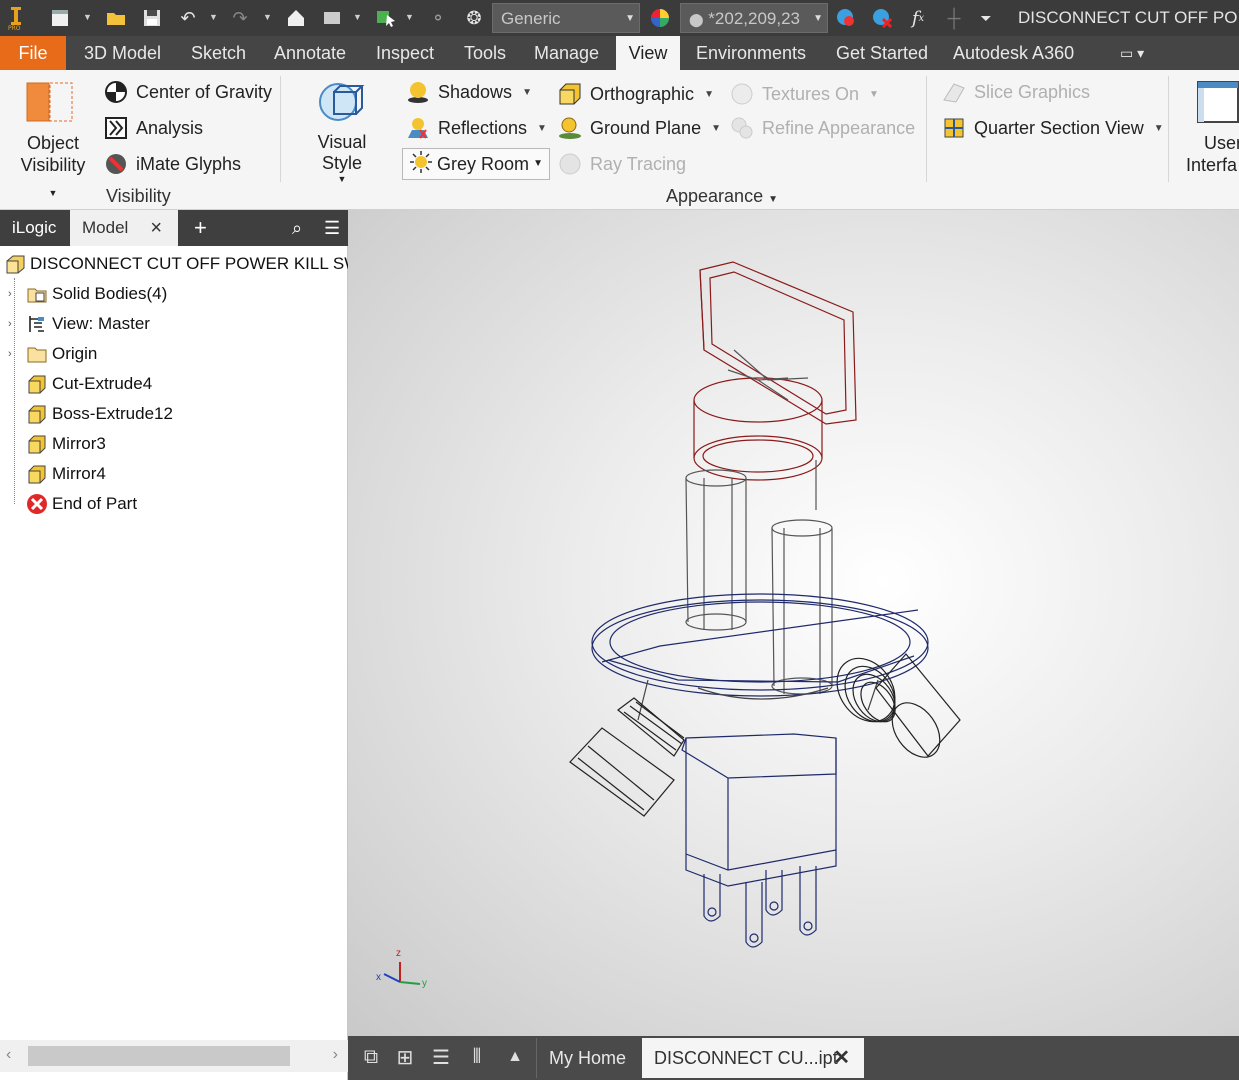 This screenshot has height=1080, width=1239. What do you see at coordinates (476, 164) in the screenshot?
I see `lighting-style-combo: Grey Room ▼` at bounding box center [476, 164].